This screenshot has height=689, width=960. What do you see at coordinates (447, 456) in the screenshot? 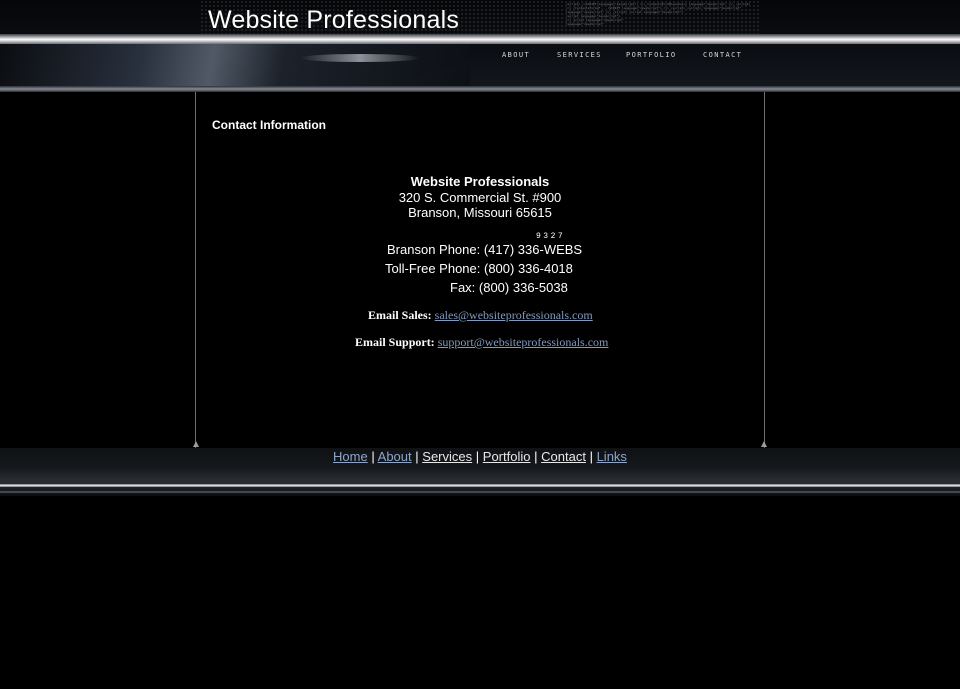
I see `footer-link-services: Services` at bounding box center [447, 456].